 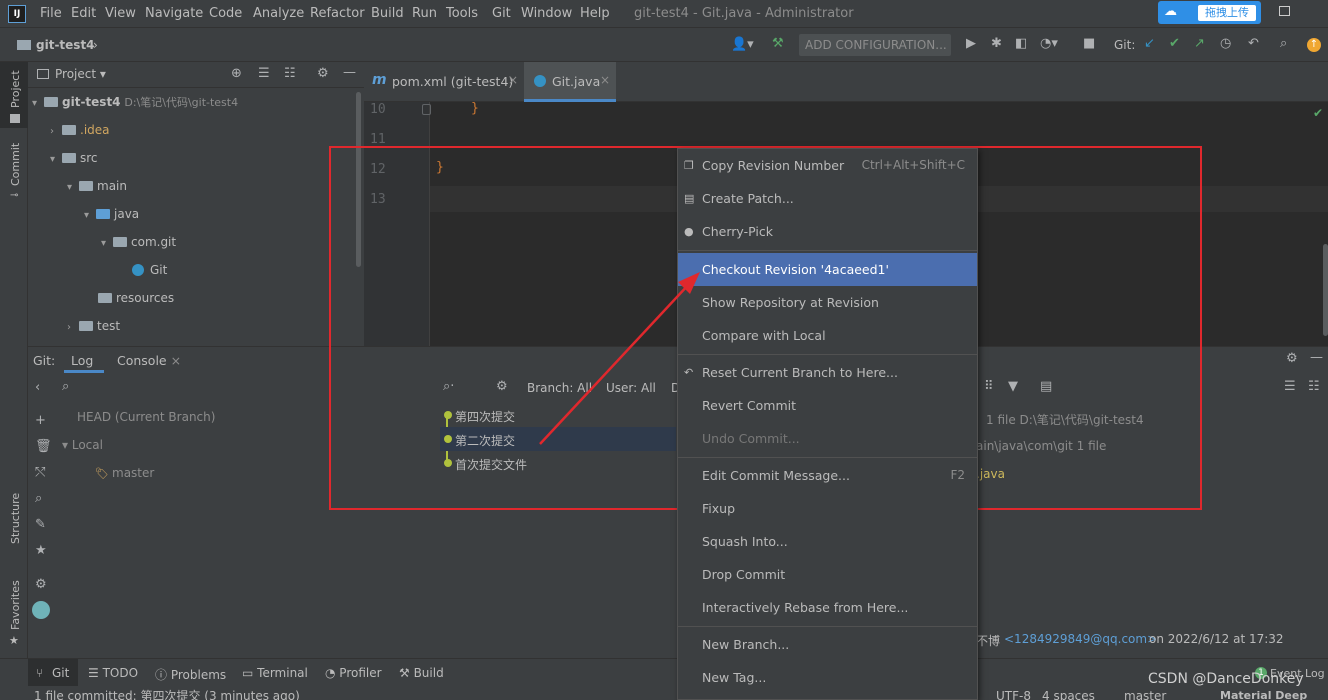 What do you see at coordinates (1226, 679) in the screenshot?
I see `watermark: CSDN @DanceDonkey` at bounding box center [1226, 679].